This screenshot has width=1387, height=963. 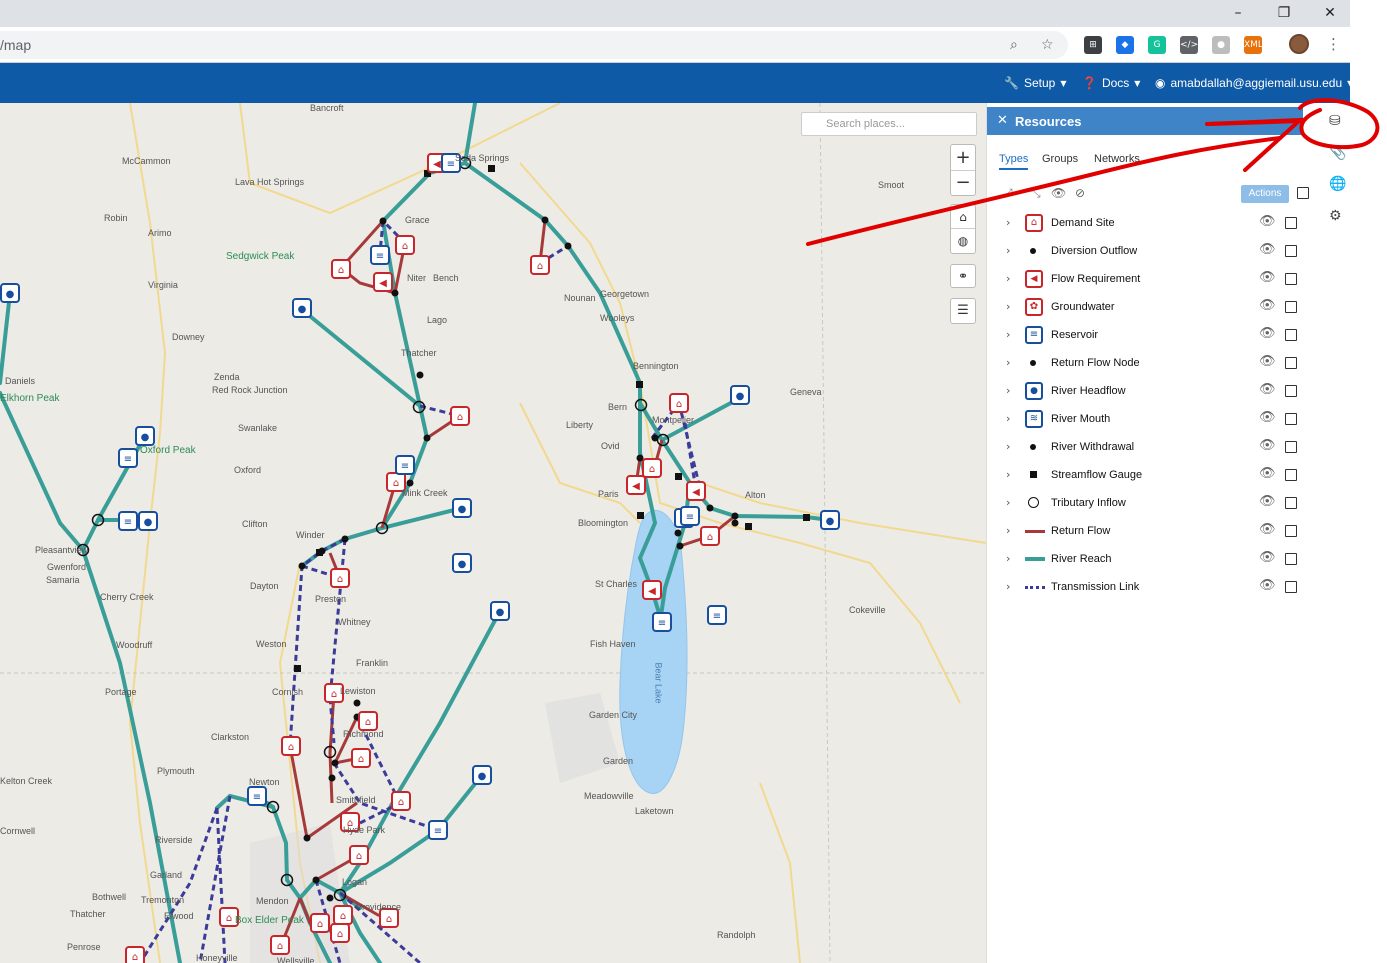 I want to click on actions-button: Actions, so click(x=1265, y=194).